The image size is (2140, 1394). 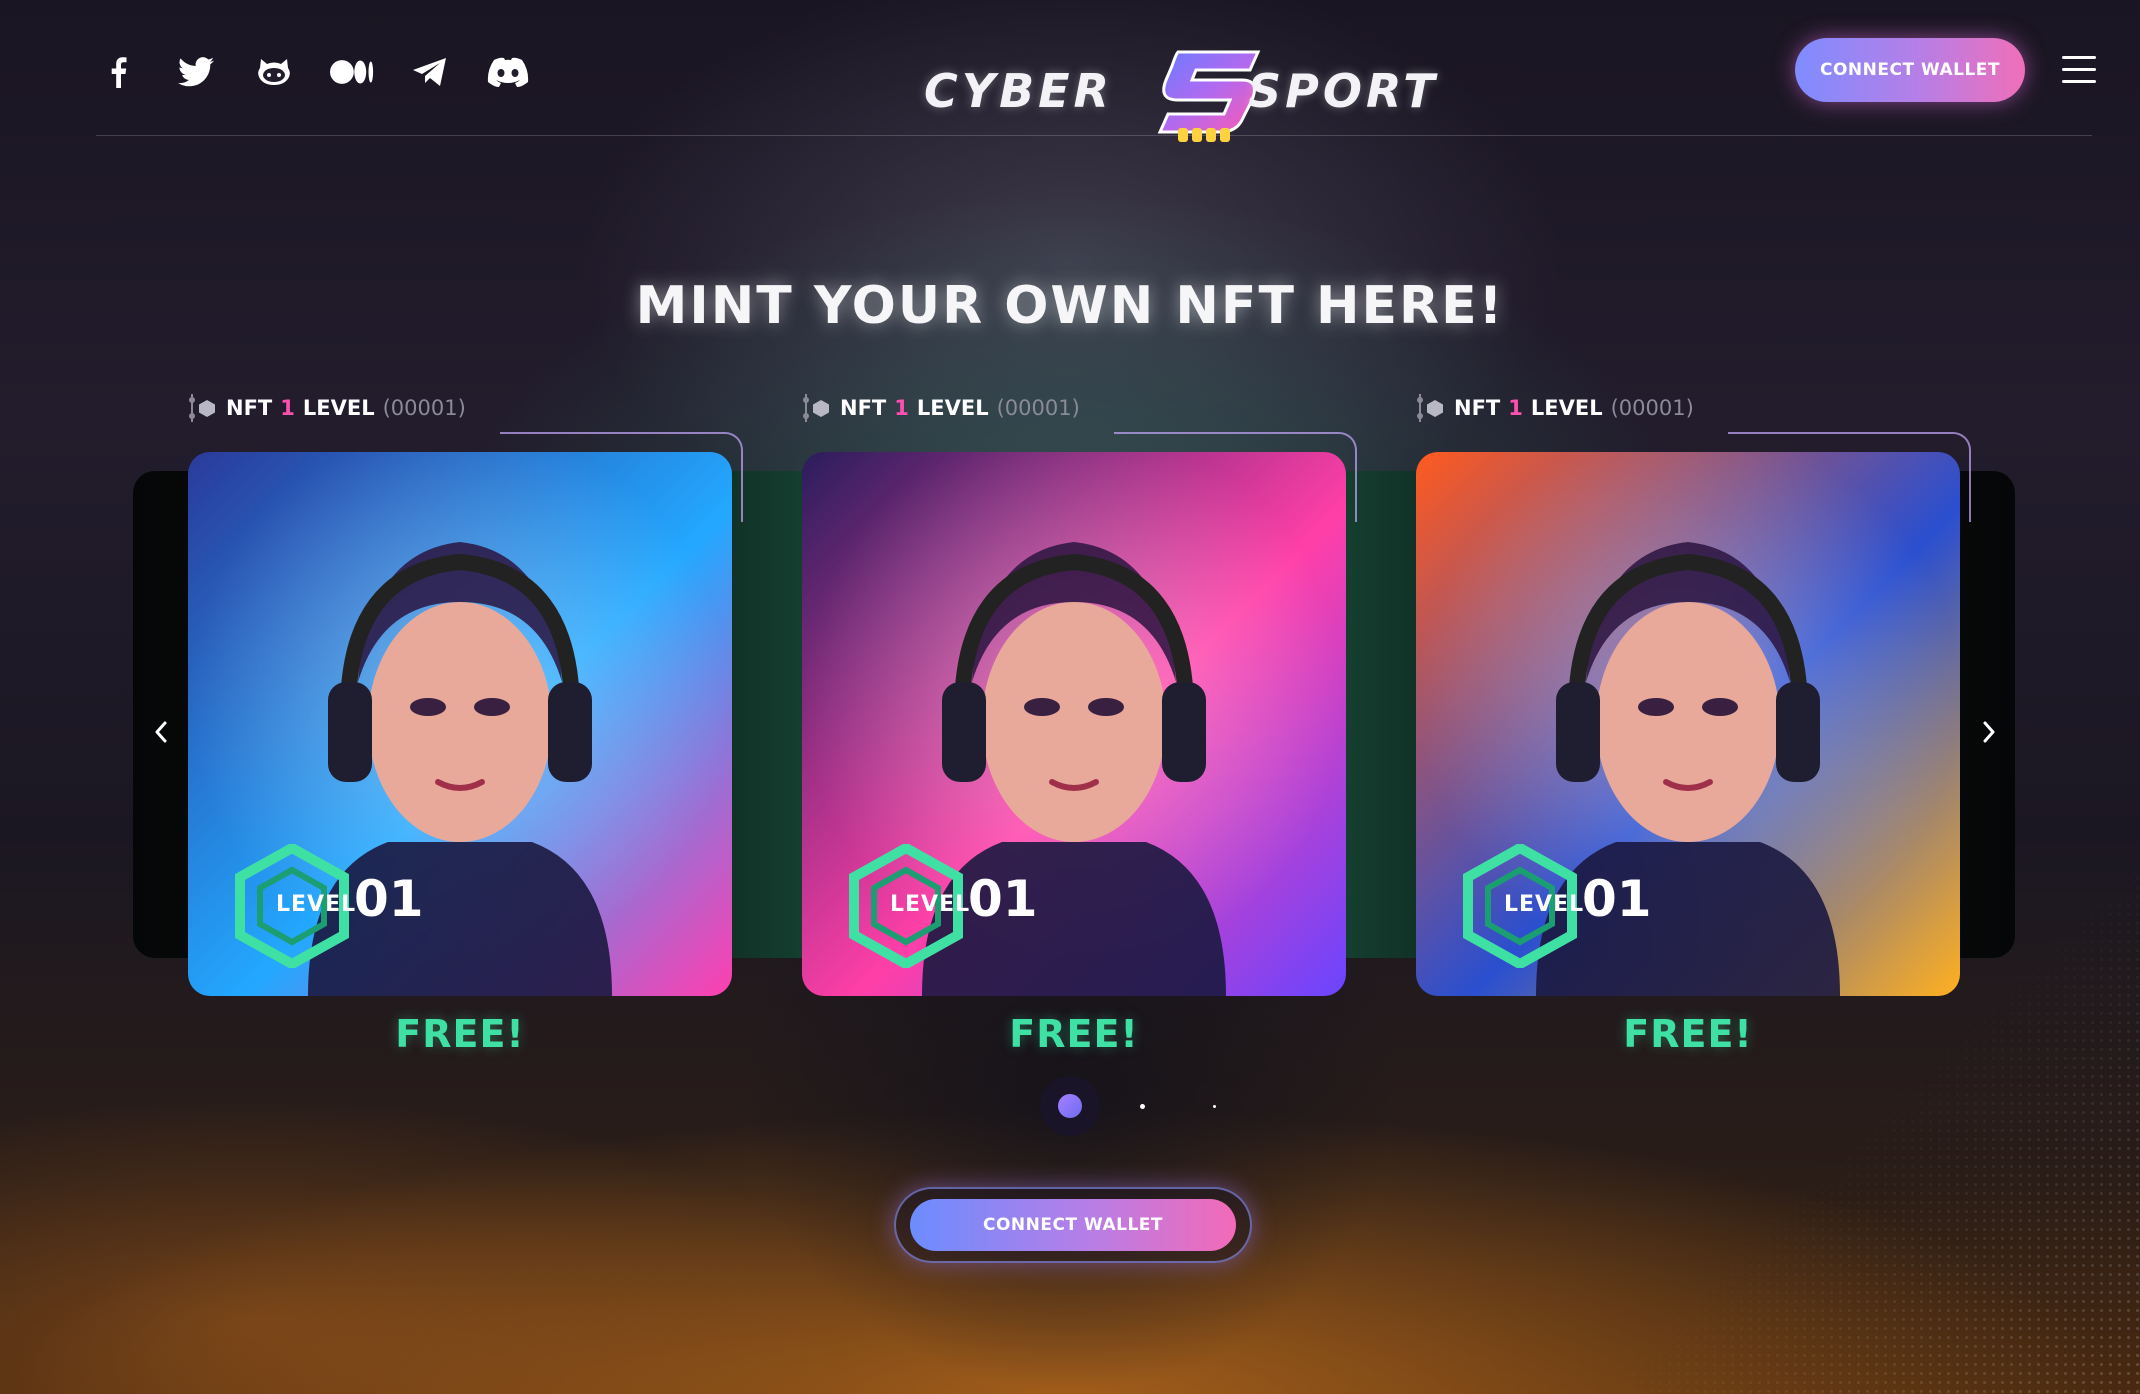 What do you see at coordinates (1910, 70) in the screenshot?
I see `connect-wallet-button-header: CONNECT WALLET` at bounding box center [1910, 70].